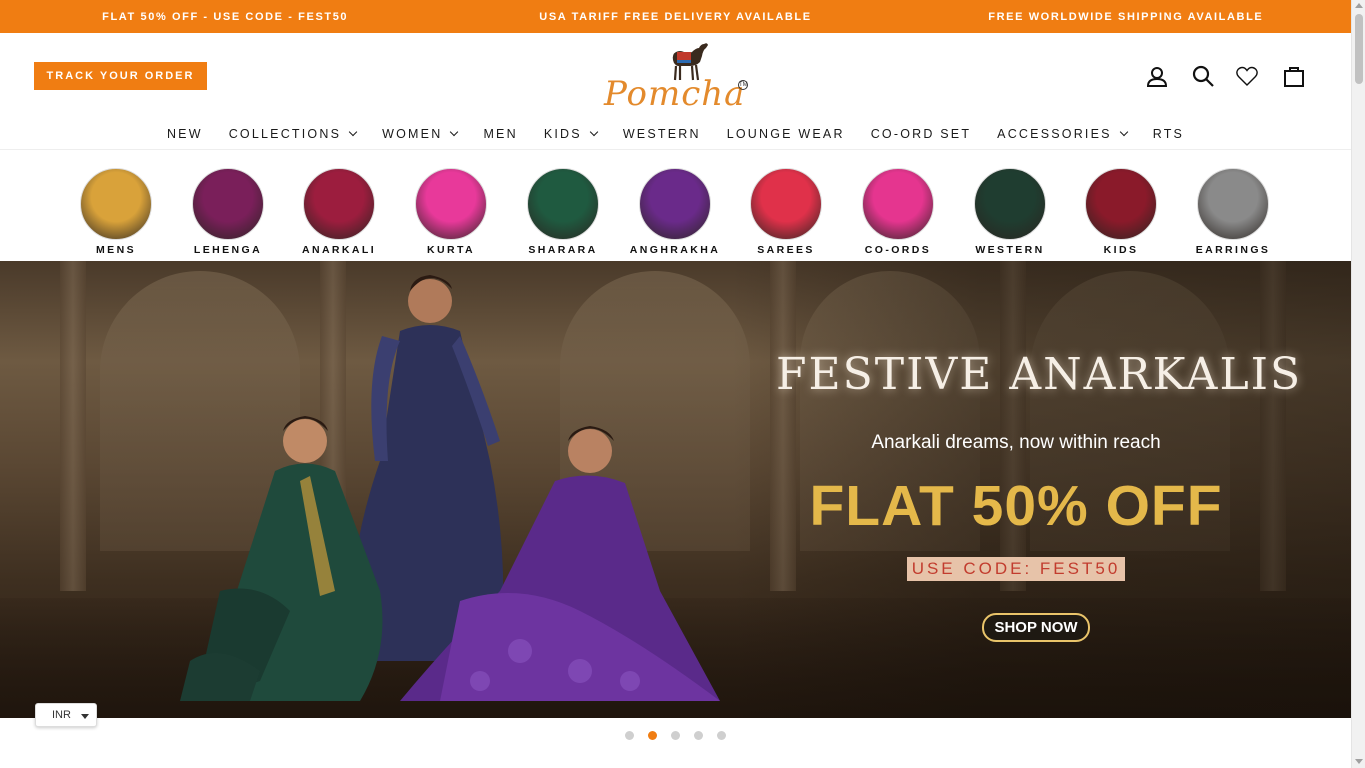  I want to click on caret-down-icon, so click(85, 716).